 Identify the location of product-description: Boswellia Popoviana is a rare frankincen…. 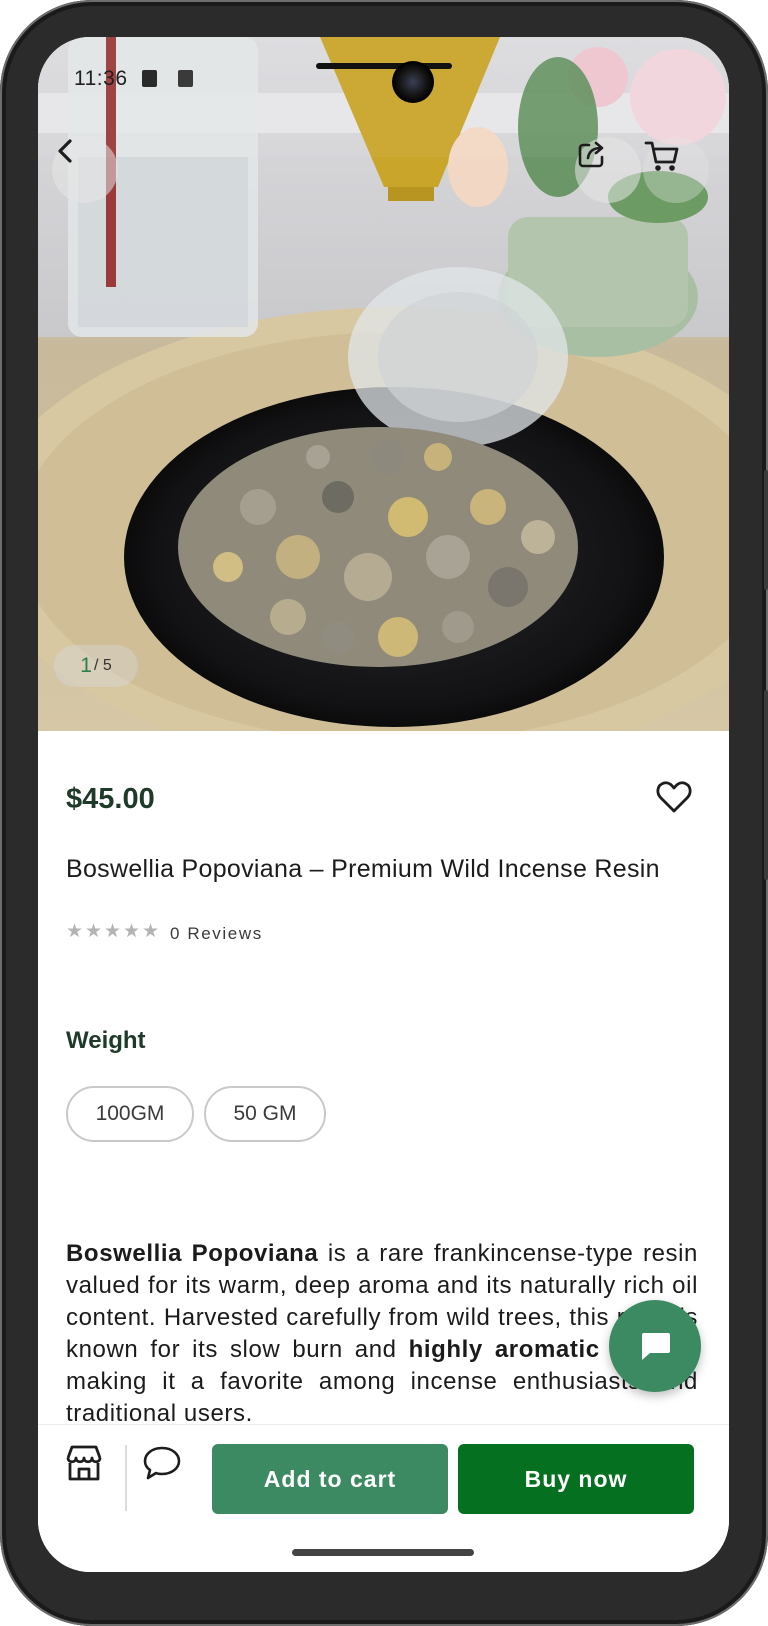
(382, 1334).